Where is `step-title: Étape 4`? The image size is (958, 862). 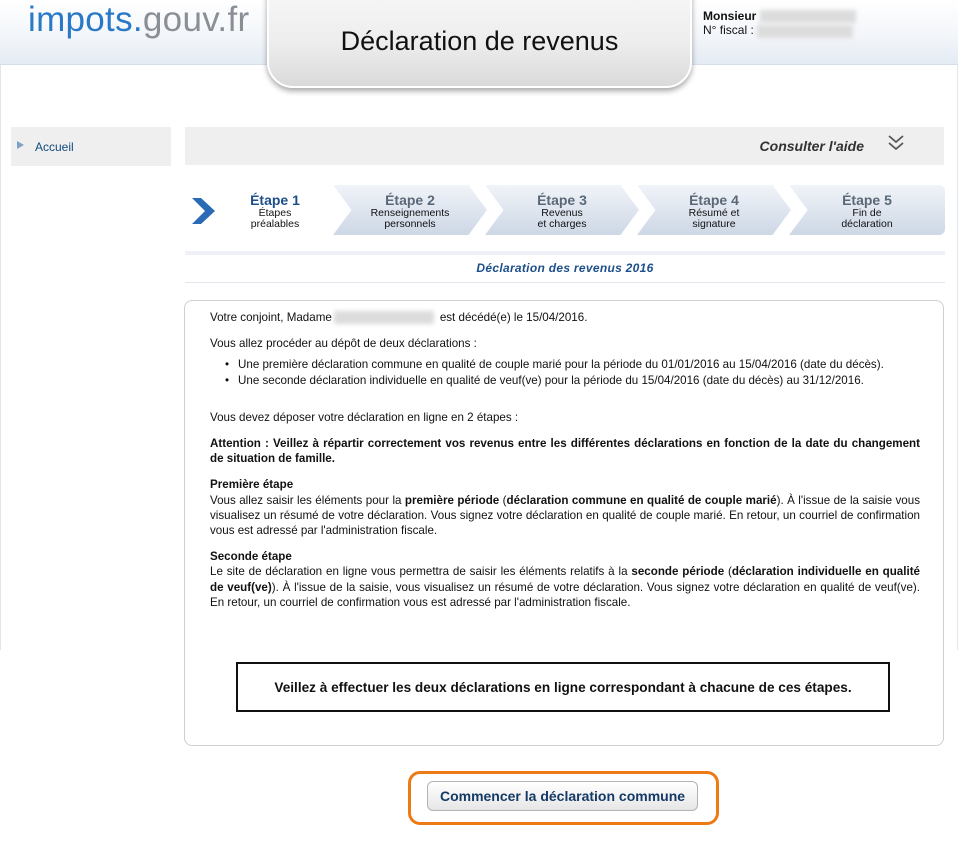
step-title: Étape 4 is located at coordinates (714, 200).